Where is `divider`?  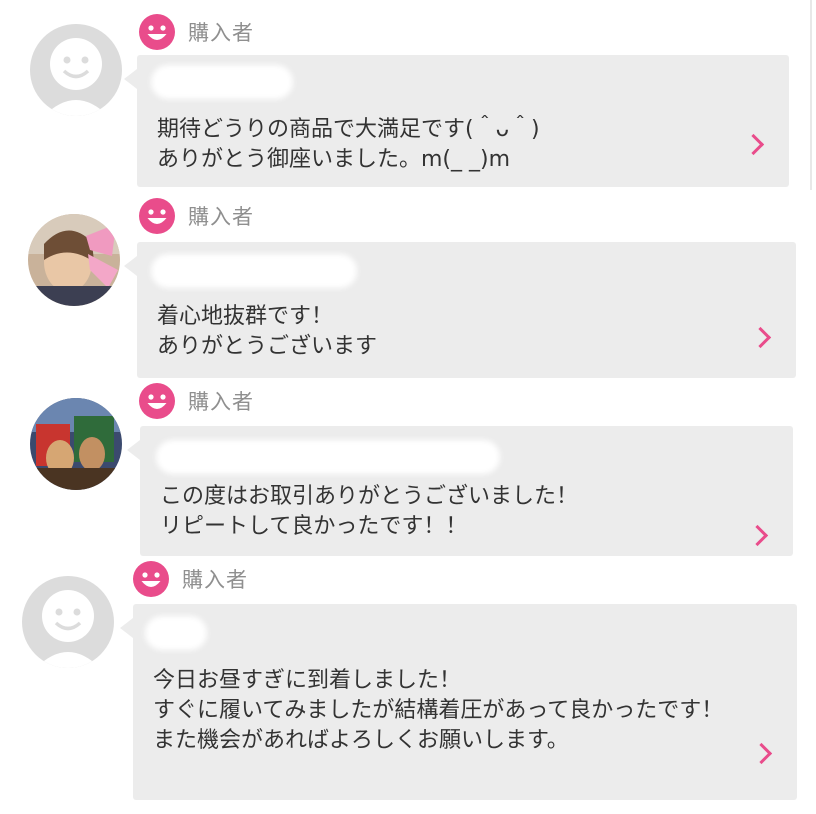 divider is located at coordinates (811, 95).